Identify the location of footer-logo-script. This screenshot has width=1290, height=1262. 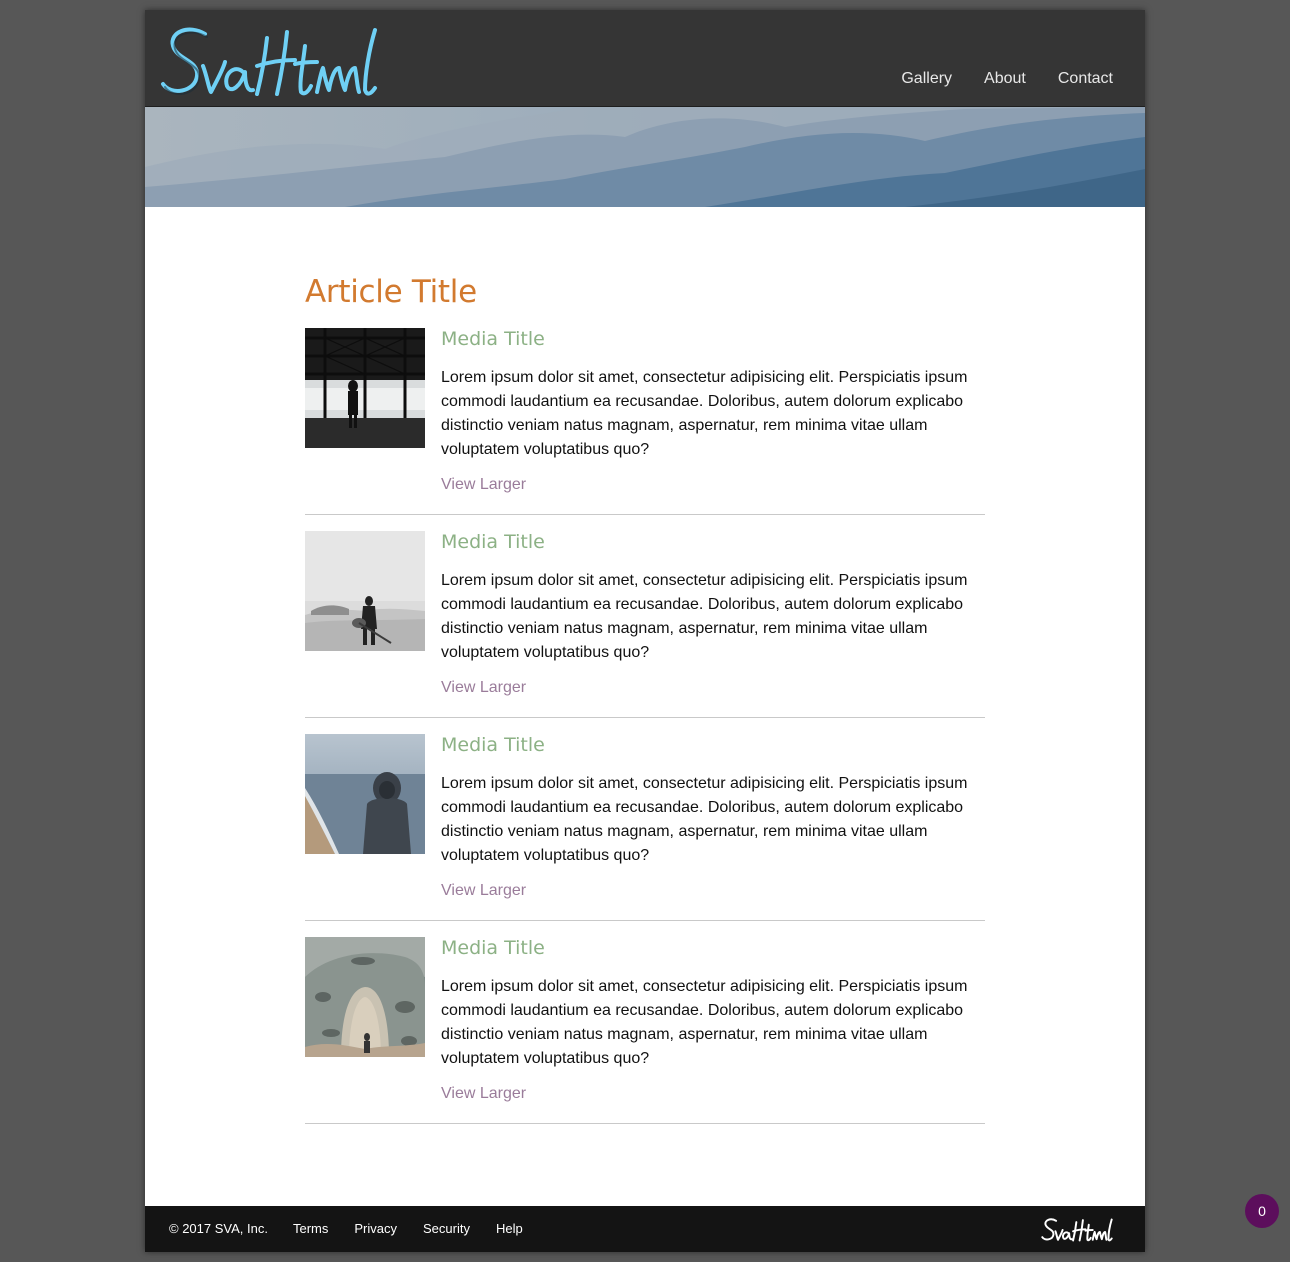
(1077, 1230).